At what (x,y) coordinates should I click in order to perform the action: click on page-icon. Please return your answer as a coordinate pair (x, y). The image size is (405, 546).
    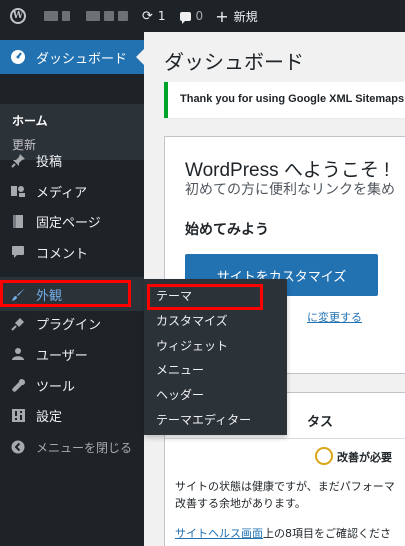
    Looking at the image, I should click on (18, 221).